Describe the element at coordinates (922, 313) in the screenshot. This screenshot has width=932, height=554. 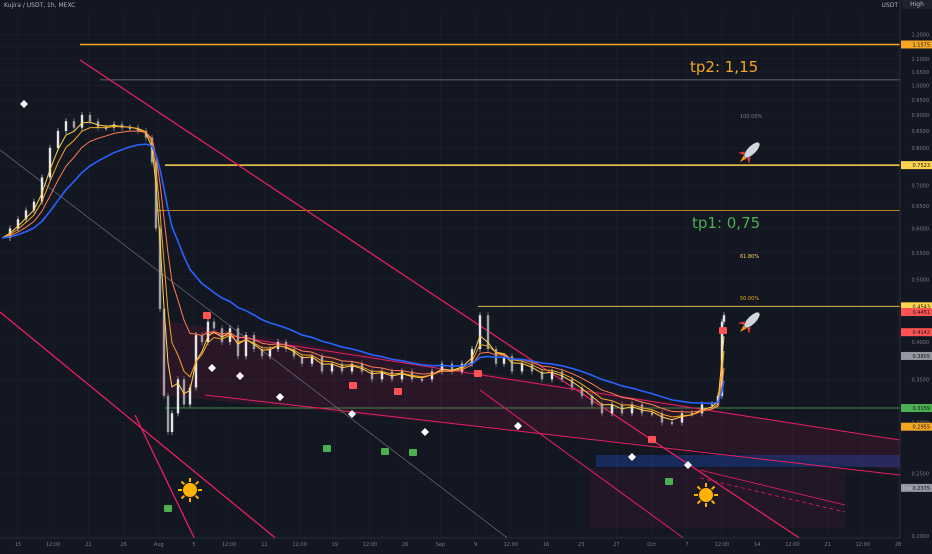
I see `price-tag-label: 0.4451` at that location.